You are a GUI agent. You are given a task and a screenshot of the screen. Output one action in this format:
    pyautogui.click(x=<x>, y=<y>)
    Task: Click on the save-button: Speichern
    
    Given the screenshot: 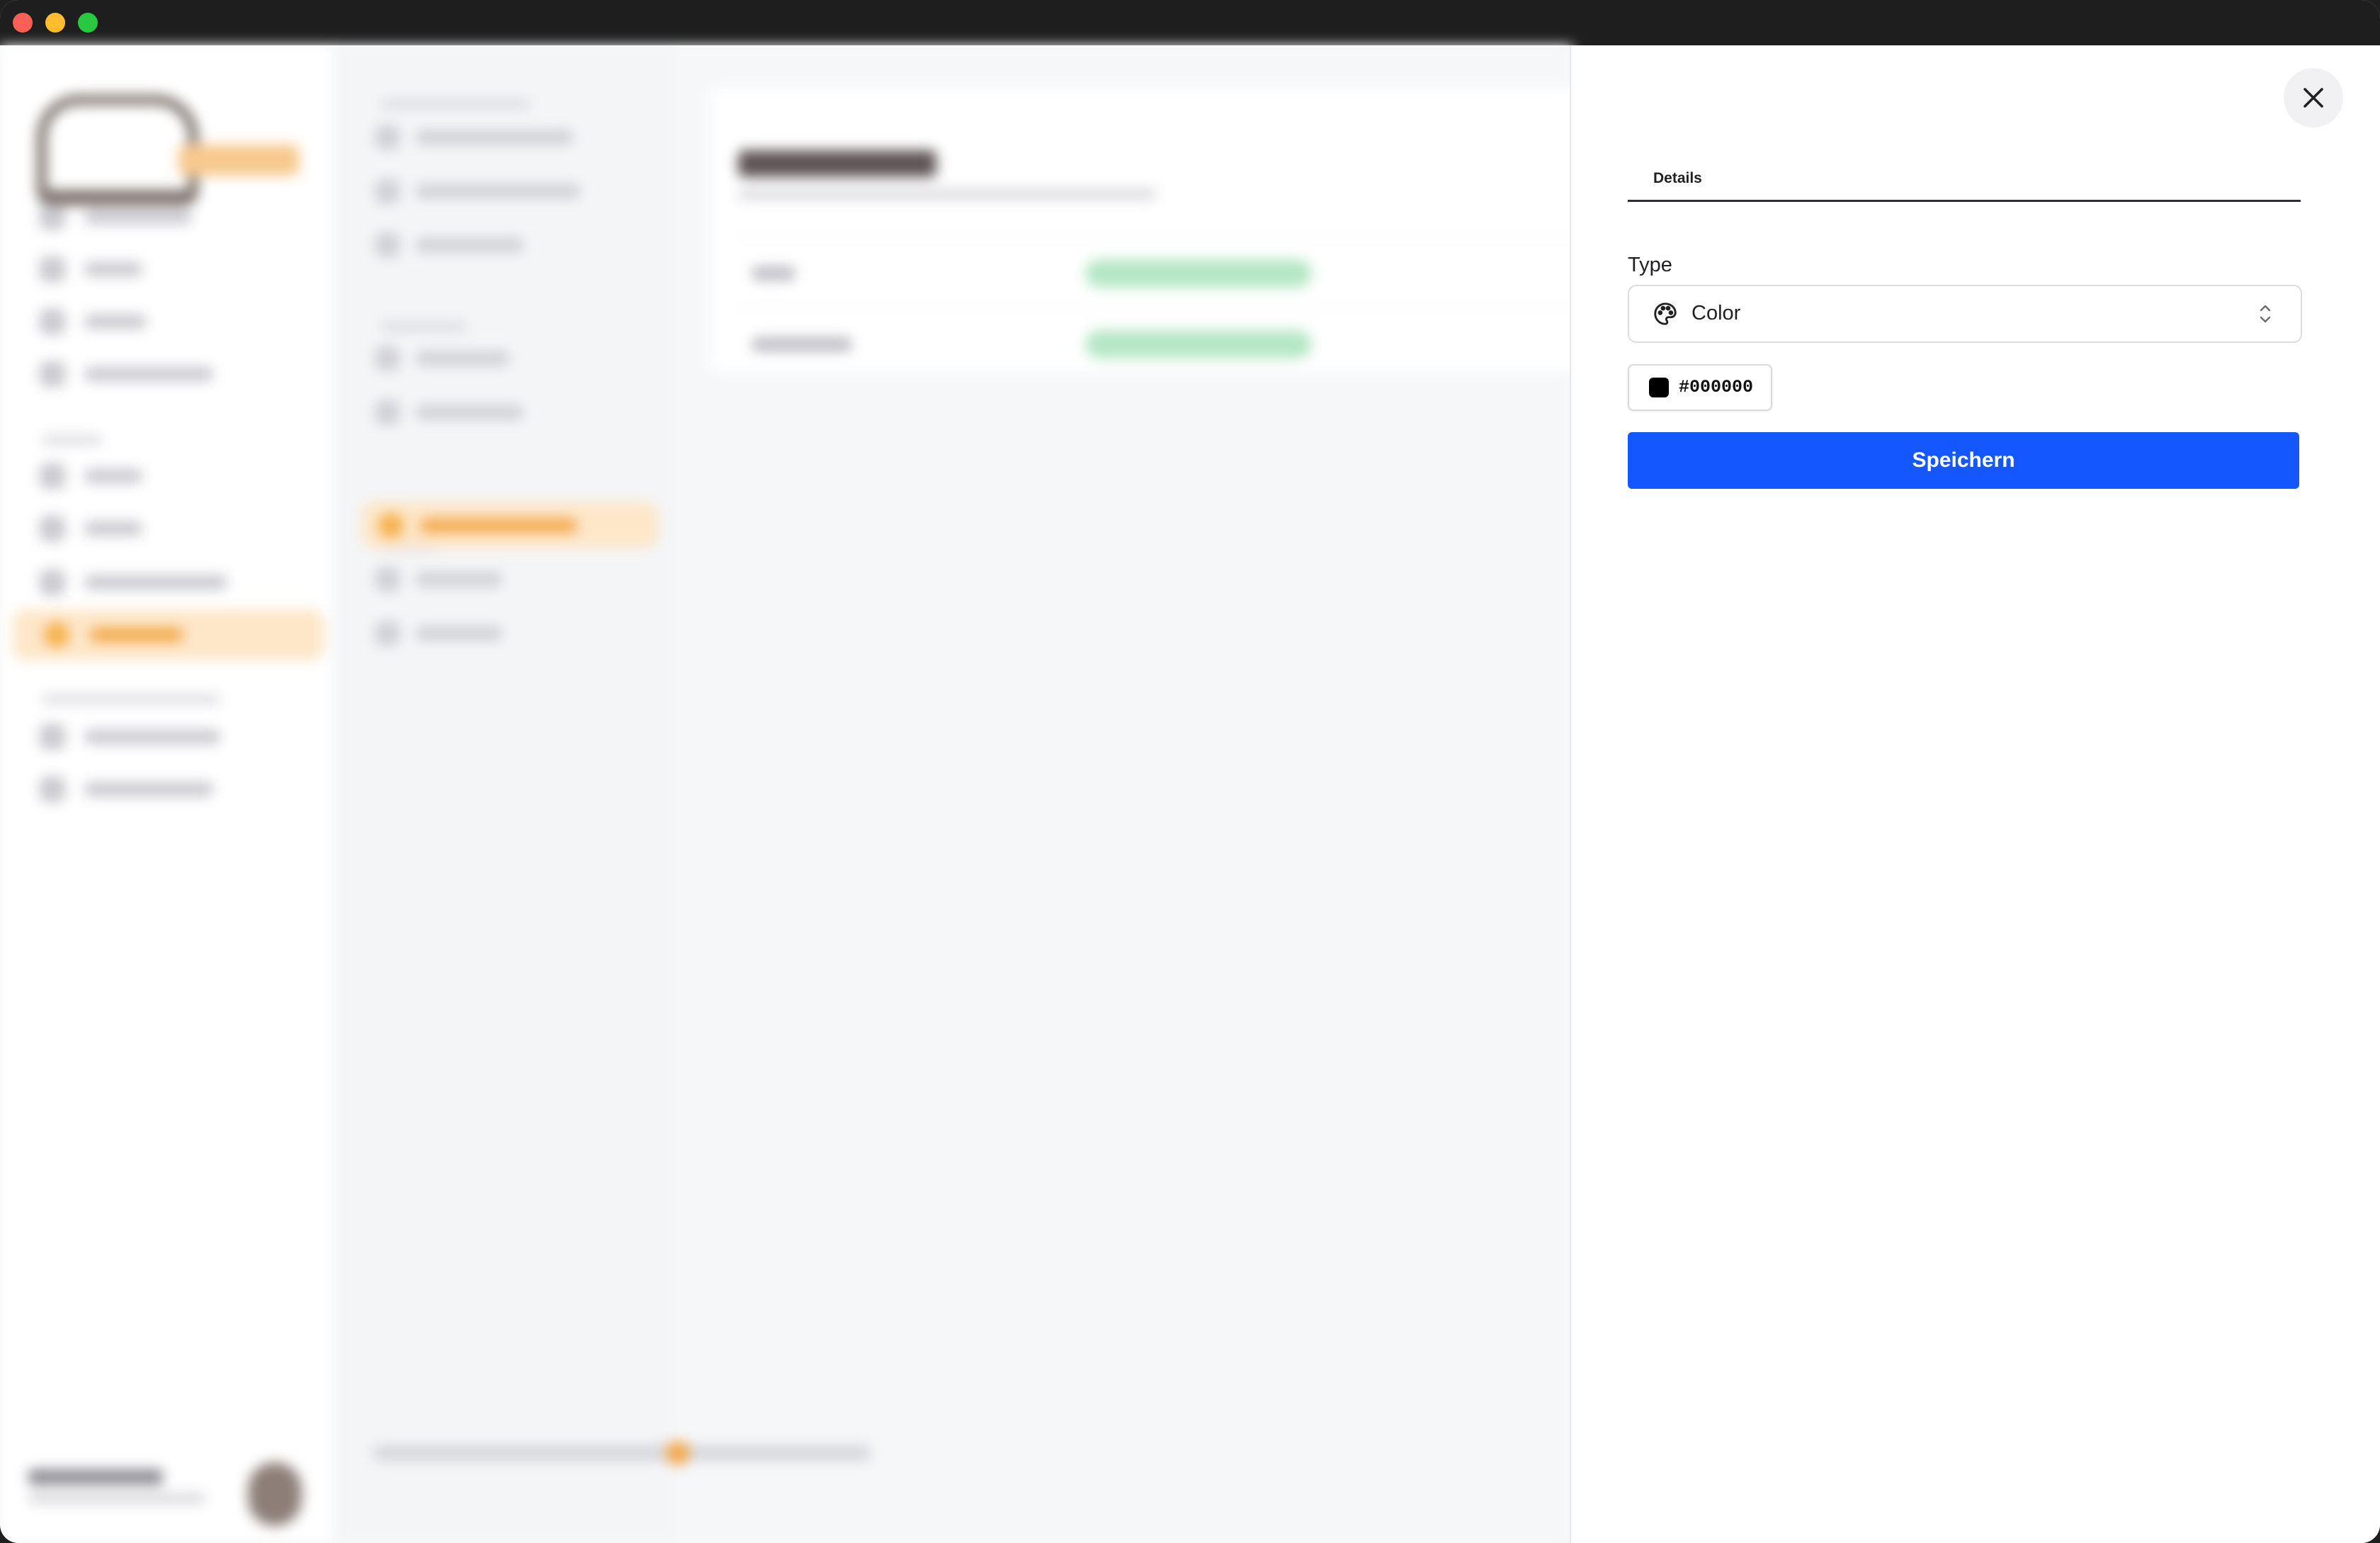 What is the action you would take?
    pyautogui.click(x=1963, y=460)
    